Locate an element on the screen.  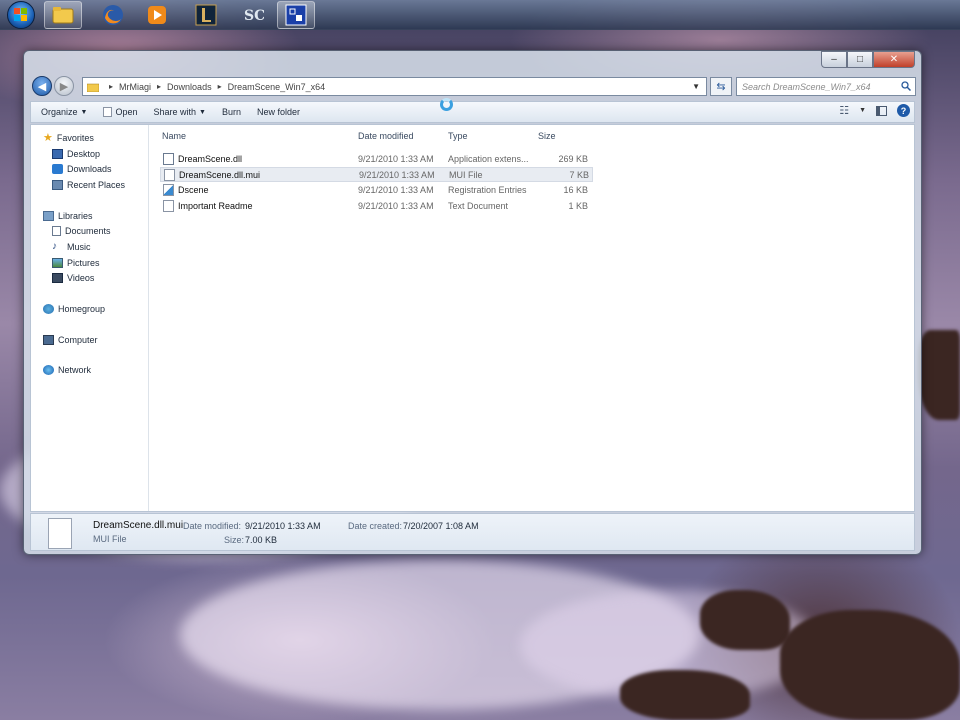
mui-file-icon is located at coordinates (169, 175).